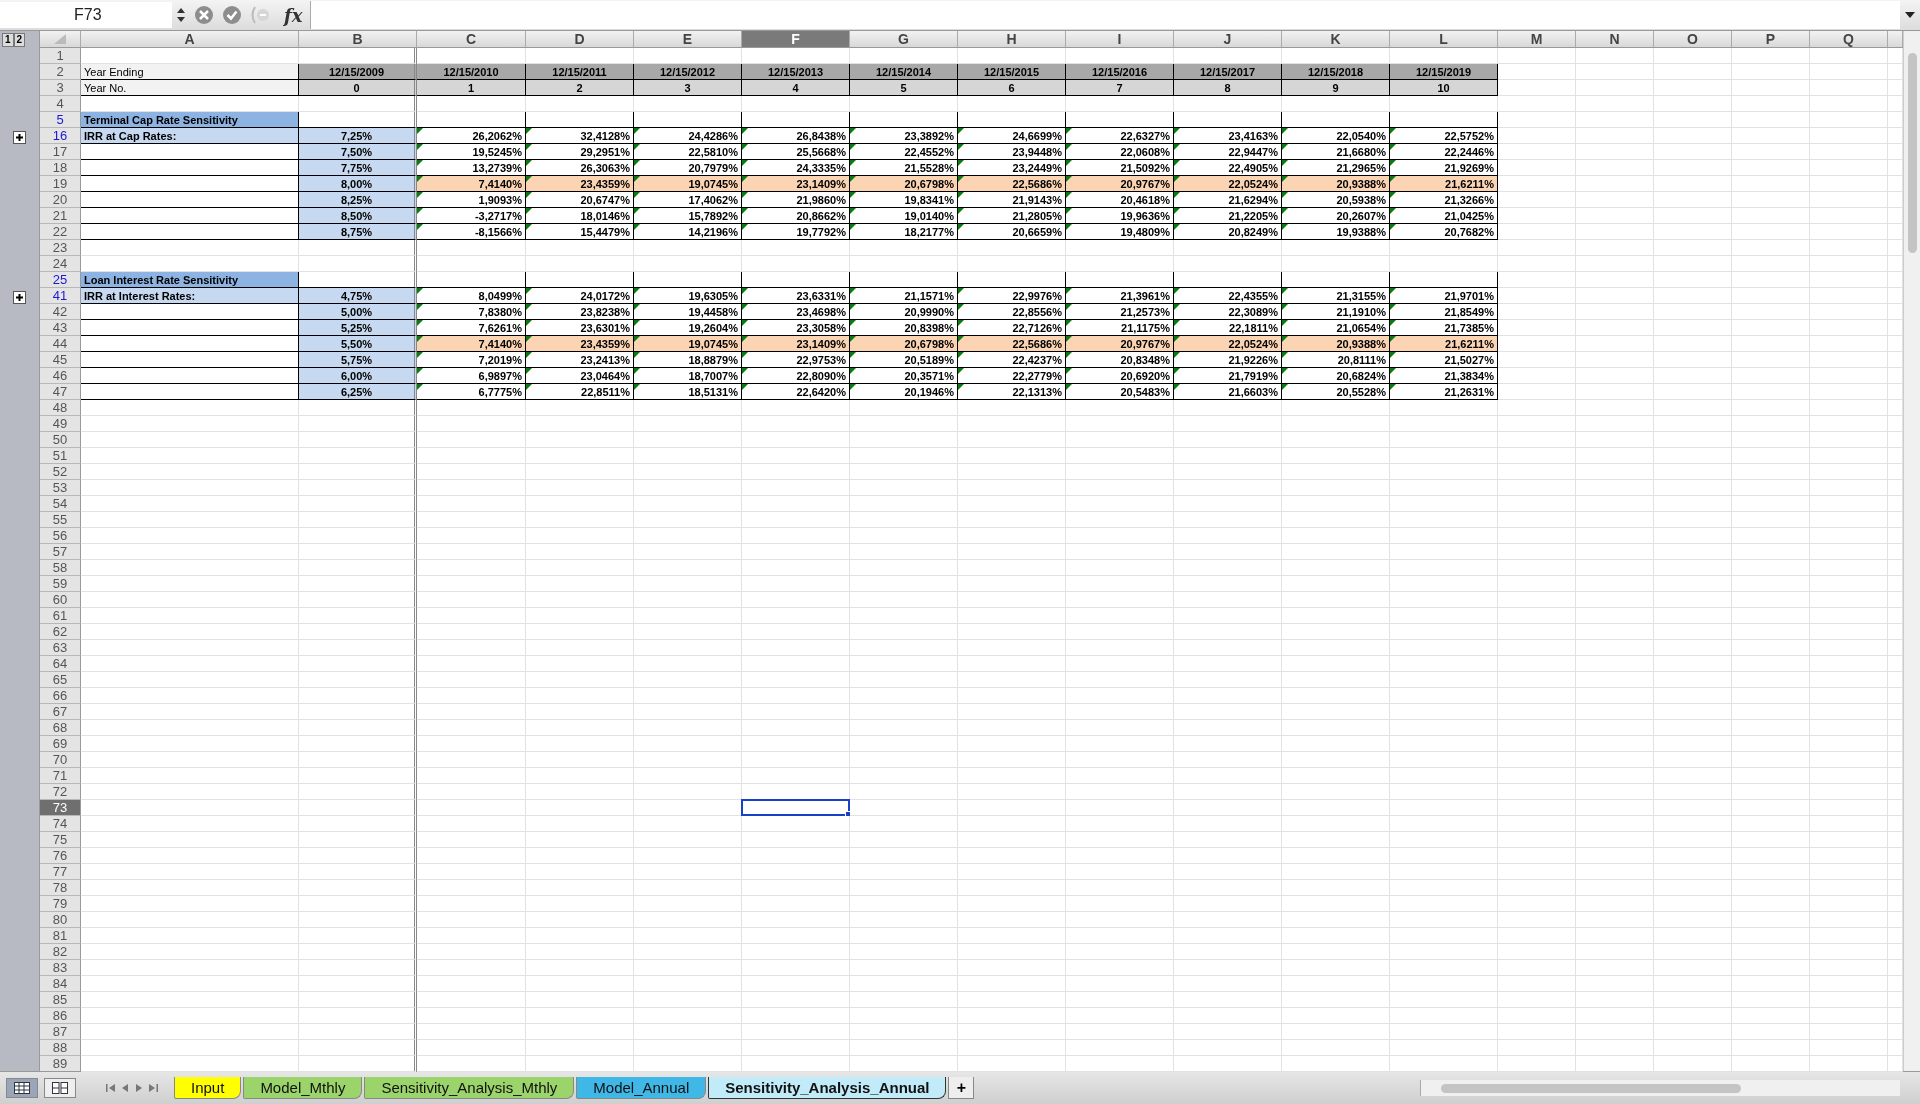 The image size is (1920, 1104). What do you see at coordinates (1660, 1088) in the screenshot?
I see `horizontal-scrollbar` at bounding box center [1660, 1088].